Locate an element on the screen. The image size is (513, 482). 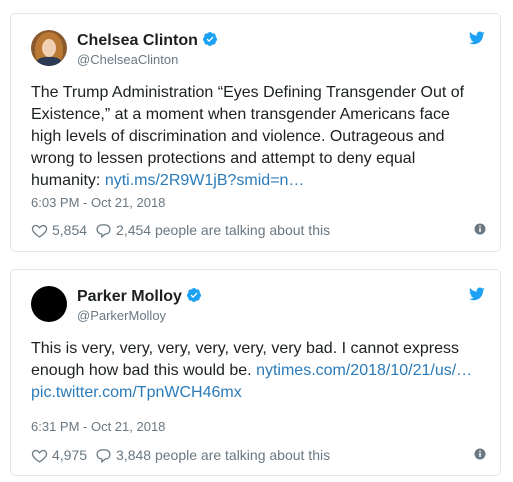
author-handle: @ChelseaClinton is located at coordinates (127, 60).